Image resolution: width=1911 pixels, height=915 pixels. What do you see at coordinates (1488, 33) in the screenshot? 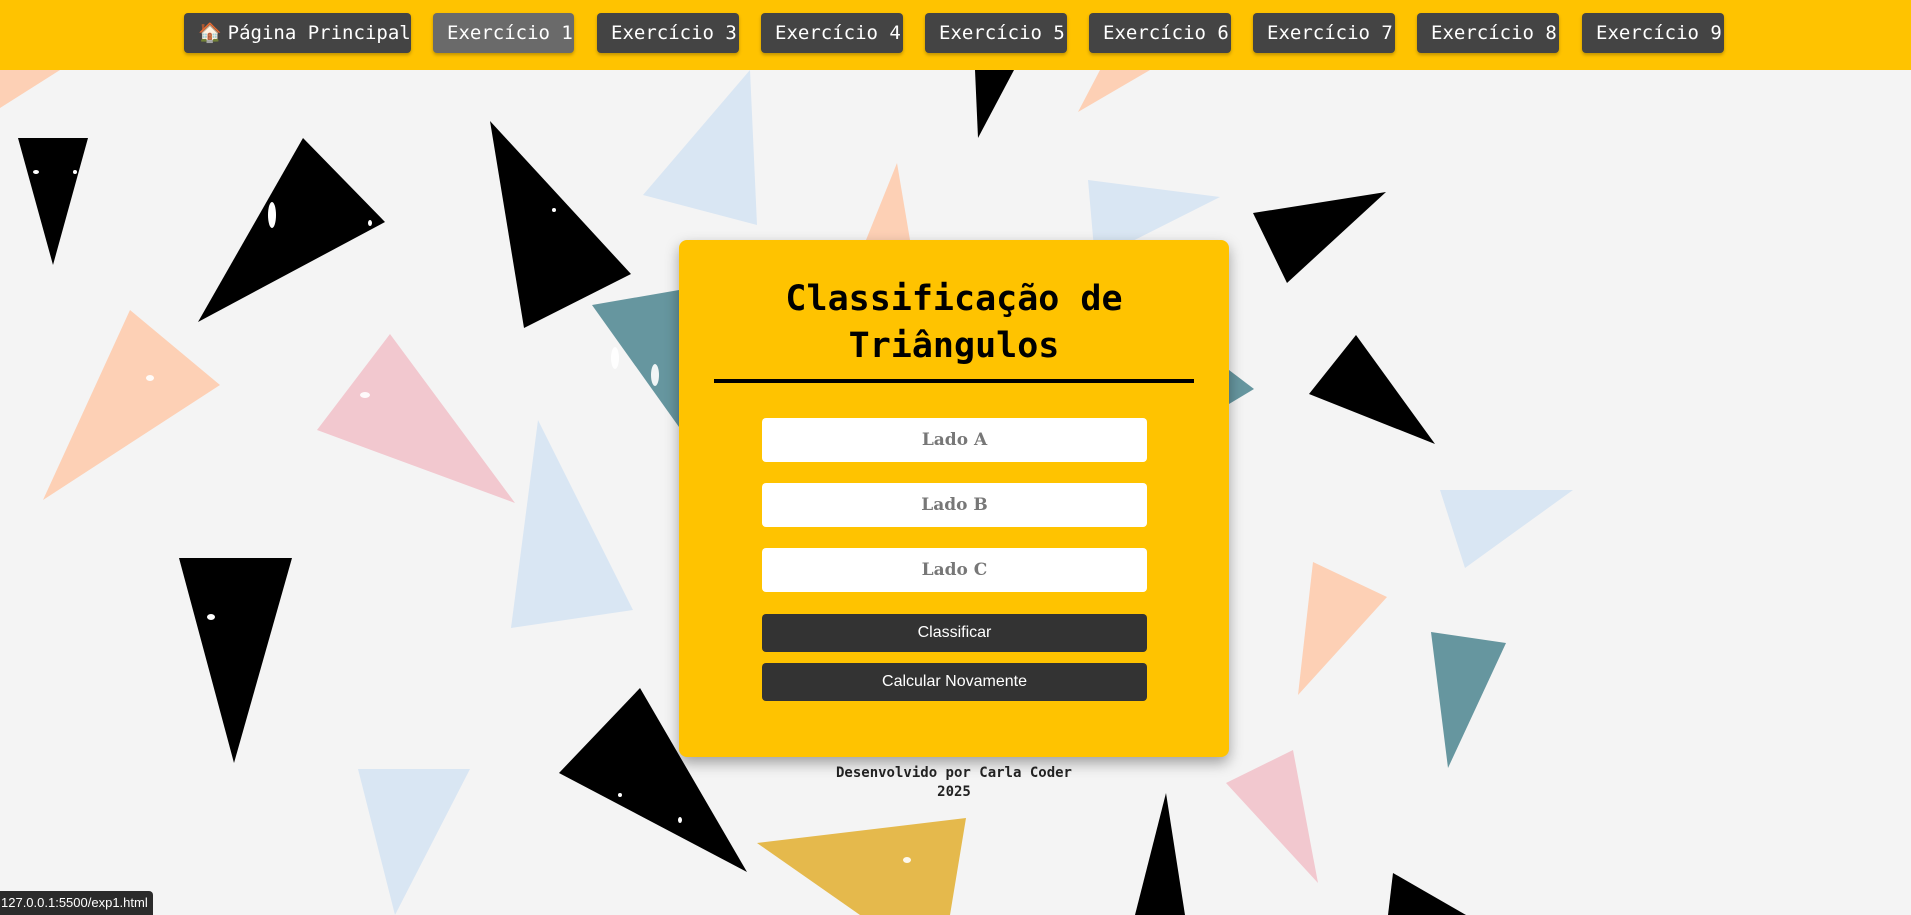
I see `nav-exercise-8-button: Exercício 8` at bounding box center [1488, 33].